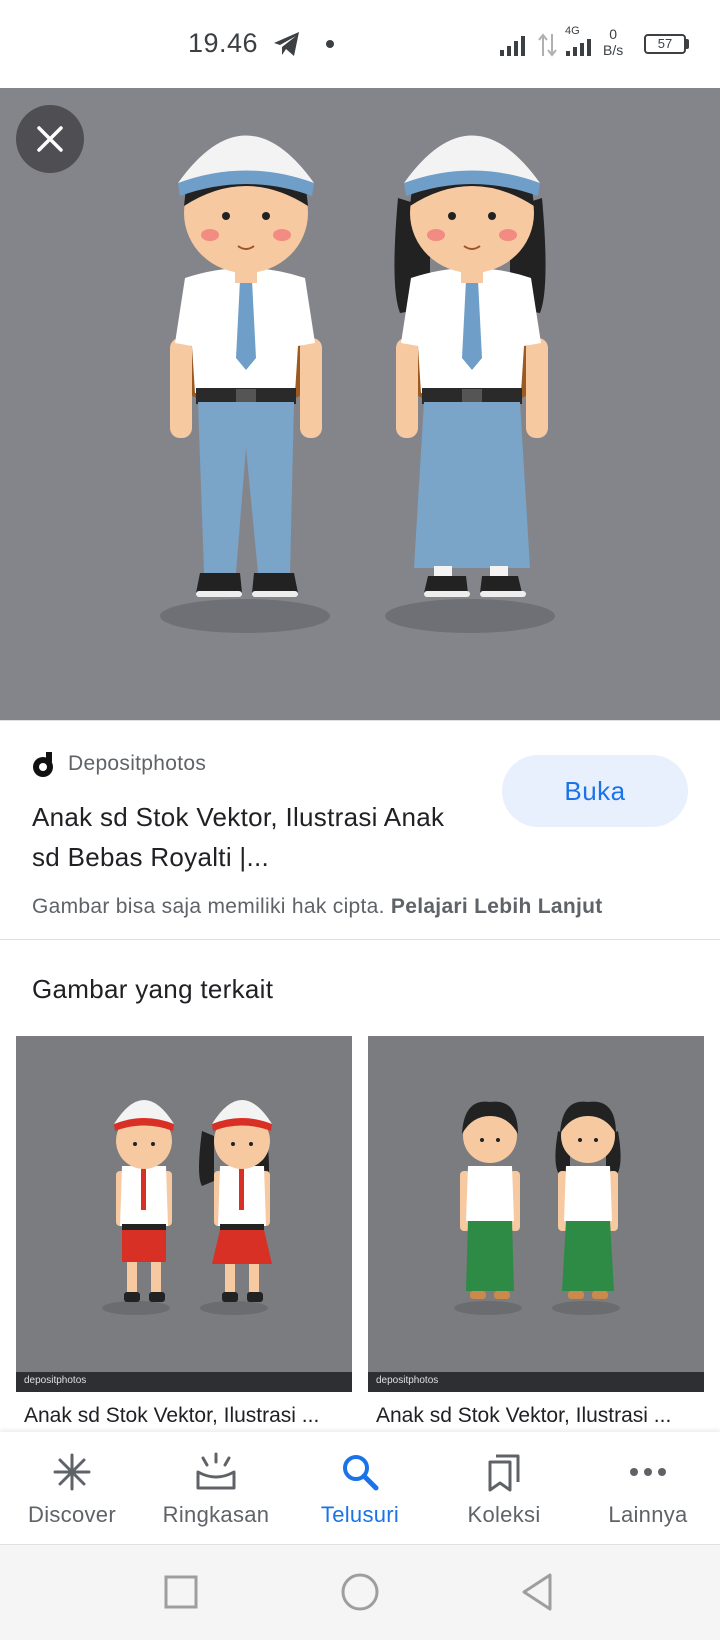  I want to click on home-icon, so click(360, 1592).